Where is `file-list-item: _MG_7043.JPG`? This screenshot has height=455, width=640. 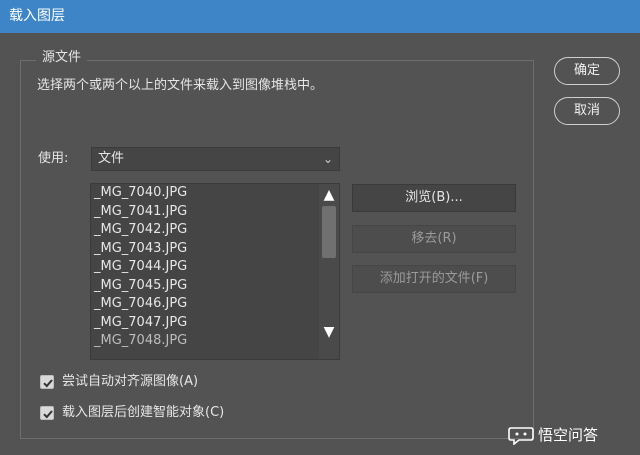
file-list-item: _MG_7043.JPG is located at coordinates (140, 249).